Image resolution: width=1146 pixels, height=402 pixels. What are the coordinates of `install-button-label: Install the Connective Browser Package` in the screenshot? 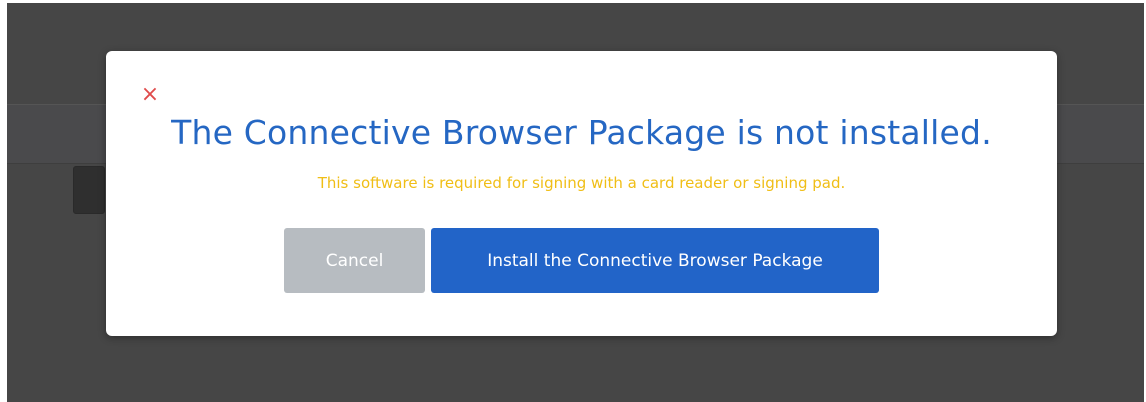 It's located at (655, 260).